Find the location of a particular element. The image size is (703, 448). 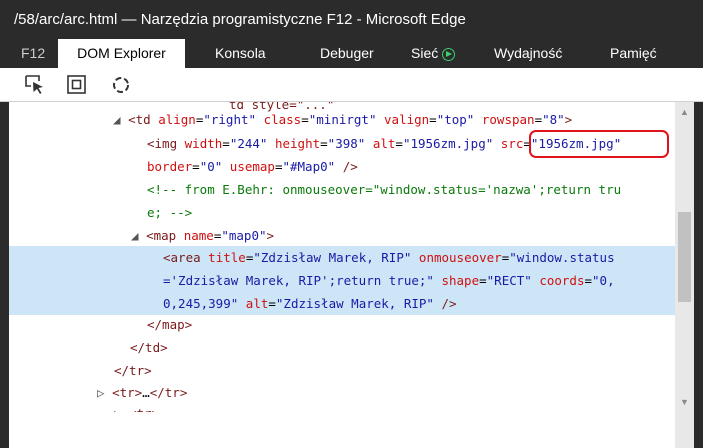

dom-attr-value: "minirgt" is located at coordinates (342, 119).